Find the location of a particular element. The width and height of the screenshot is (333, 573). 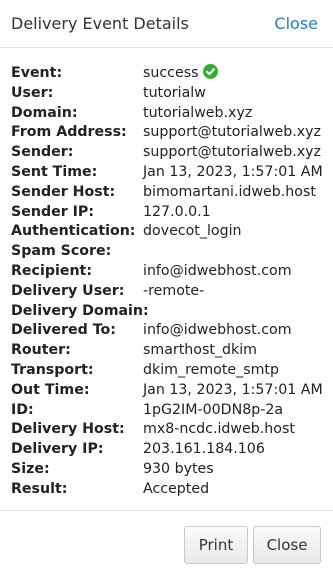

detail-label: Delivery Host: is located at coordinates (68, 429).